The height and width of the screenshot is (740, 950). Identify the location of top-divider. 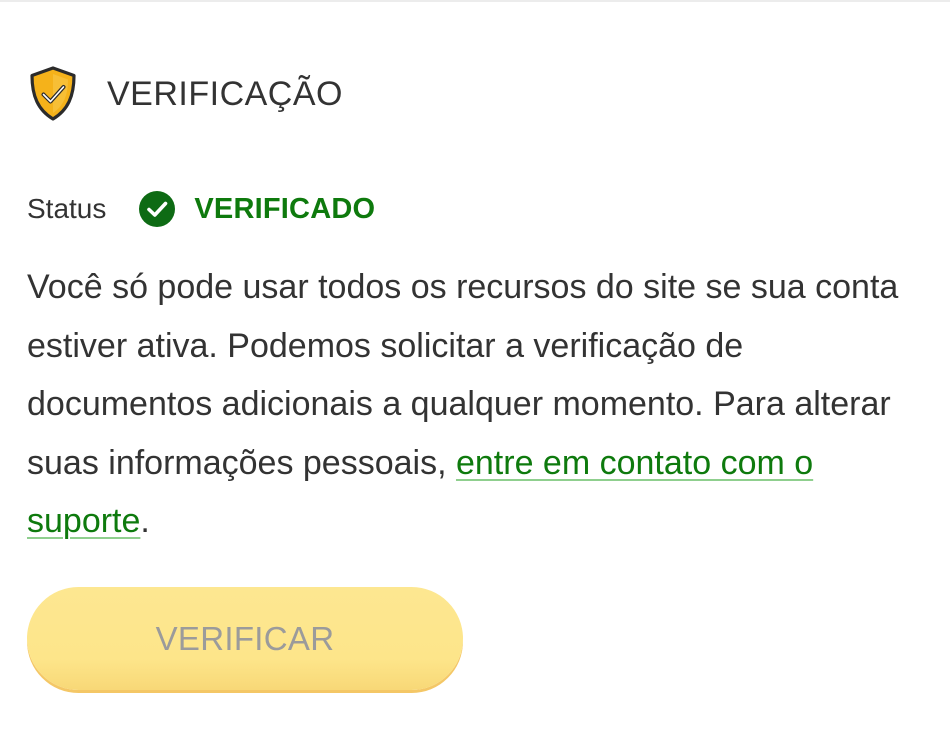
(475, 1).